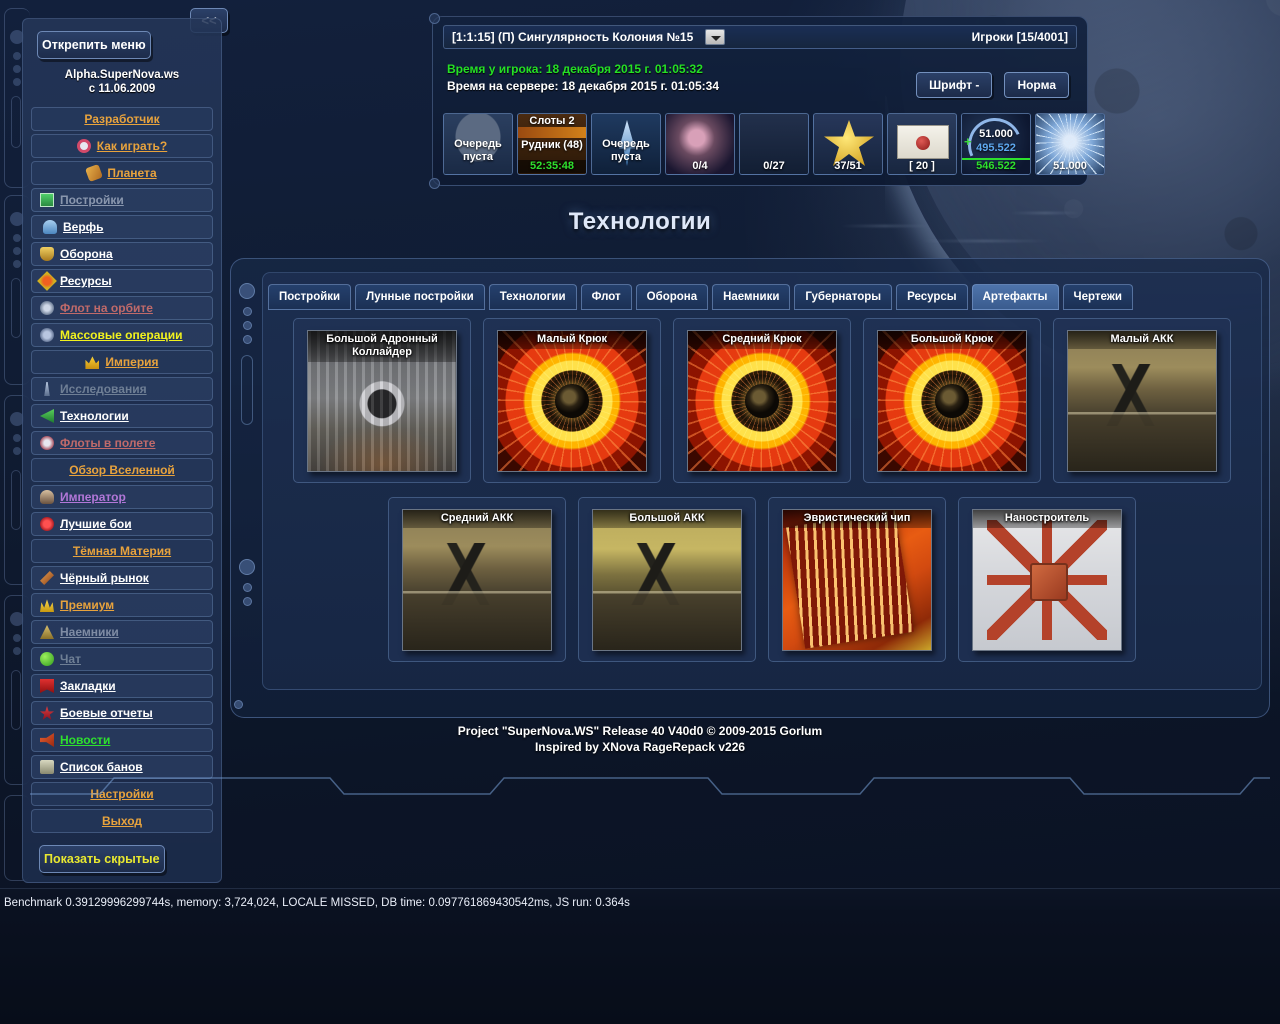  I want to click on resource-ship-queue: Очередь пуста, so click(626, 144).